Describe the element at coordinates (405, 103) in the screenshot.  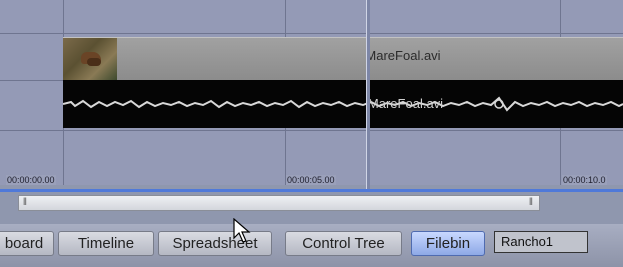
I see `audio-clip-label: MareFoal.avi` at that location.